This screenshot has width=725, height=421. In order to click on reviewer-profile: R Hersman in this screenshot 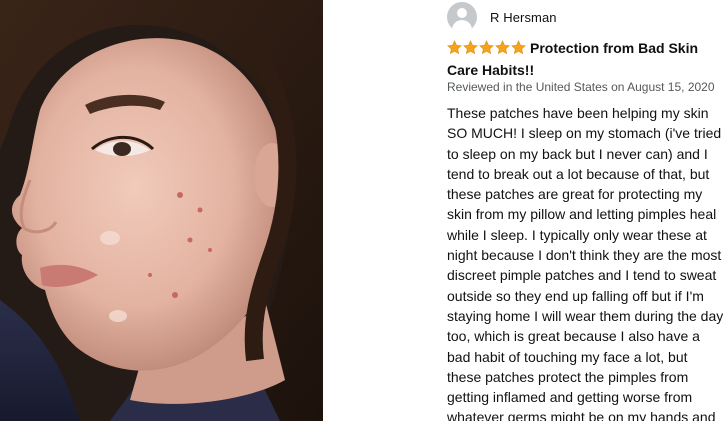, I will do `click(502, 17)`.